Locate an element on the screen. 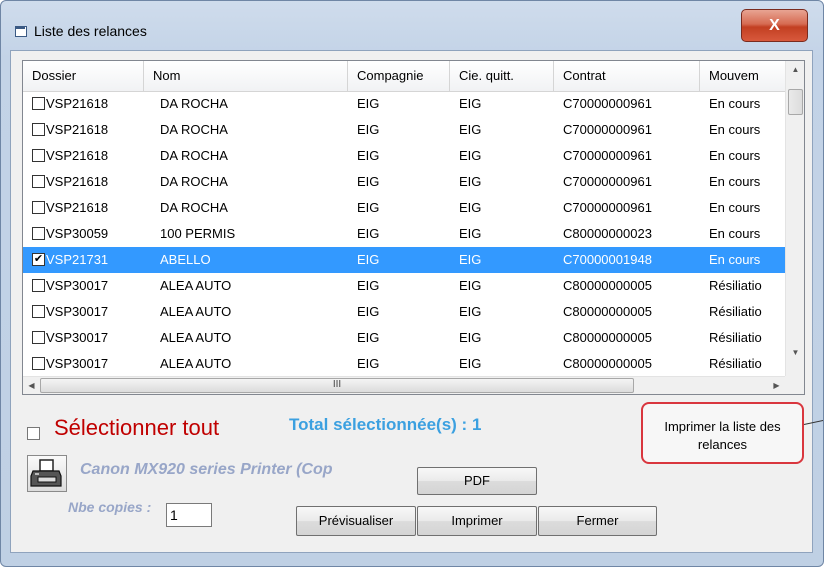 This screenshot has height=567, width=824. column-header-dossier: Dossier is located at coordinates (83, 76).